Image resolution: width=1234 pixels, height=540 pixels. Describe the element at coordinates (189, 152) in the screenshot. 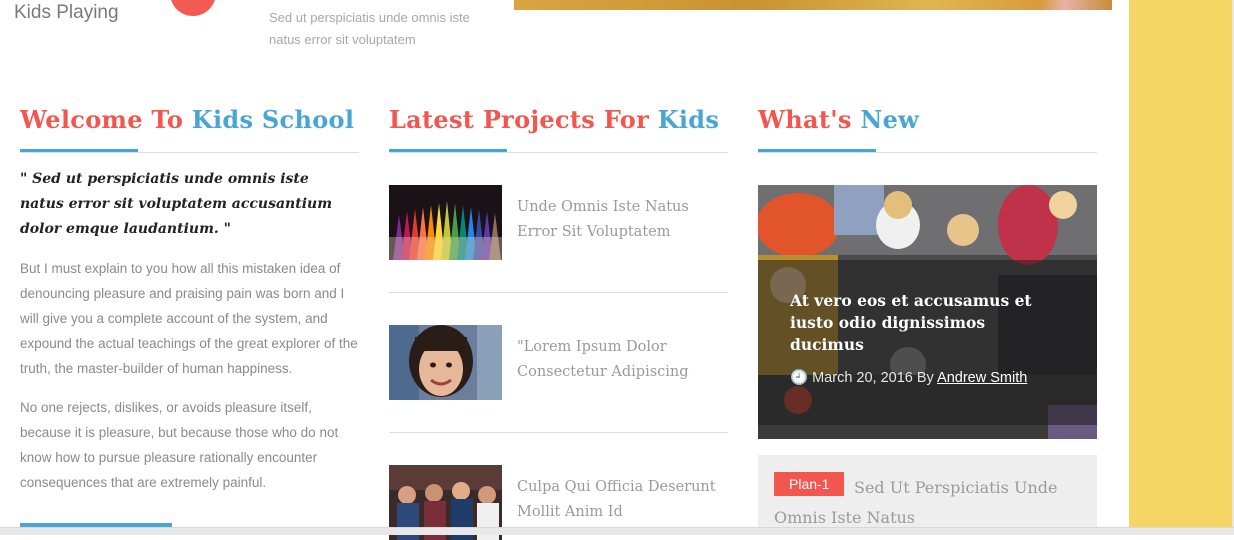

I see `welcome-title-divider` at that location.